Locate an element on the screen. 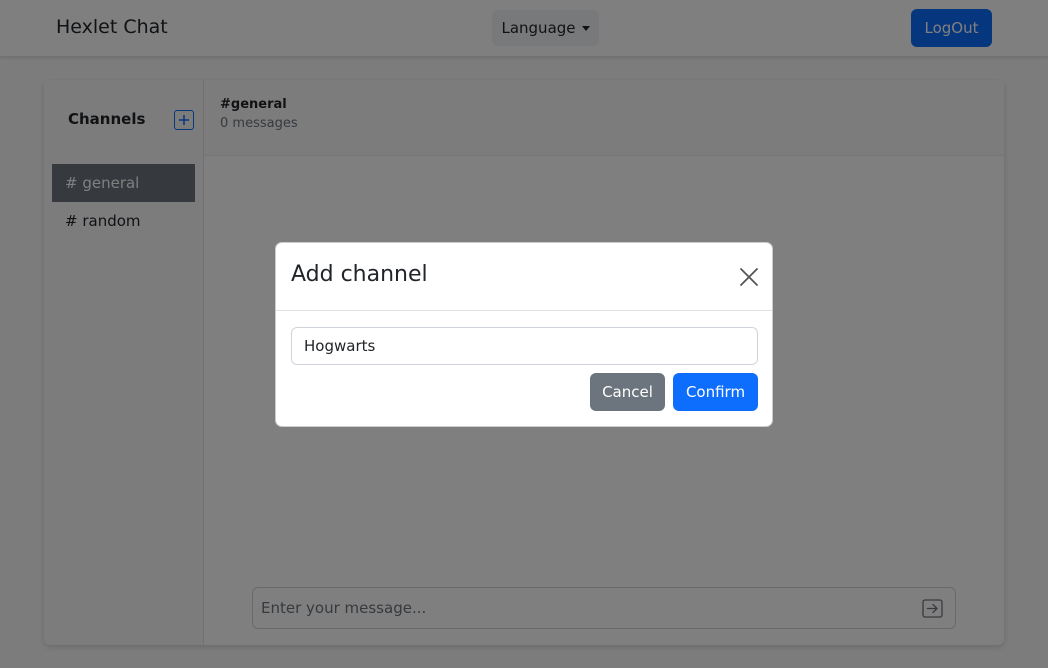 The image size is (1048, 668). modal-title: Add channel is located at coordinates (359, 274).